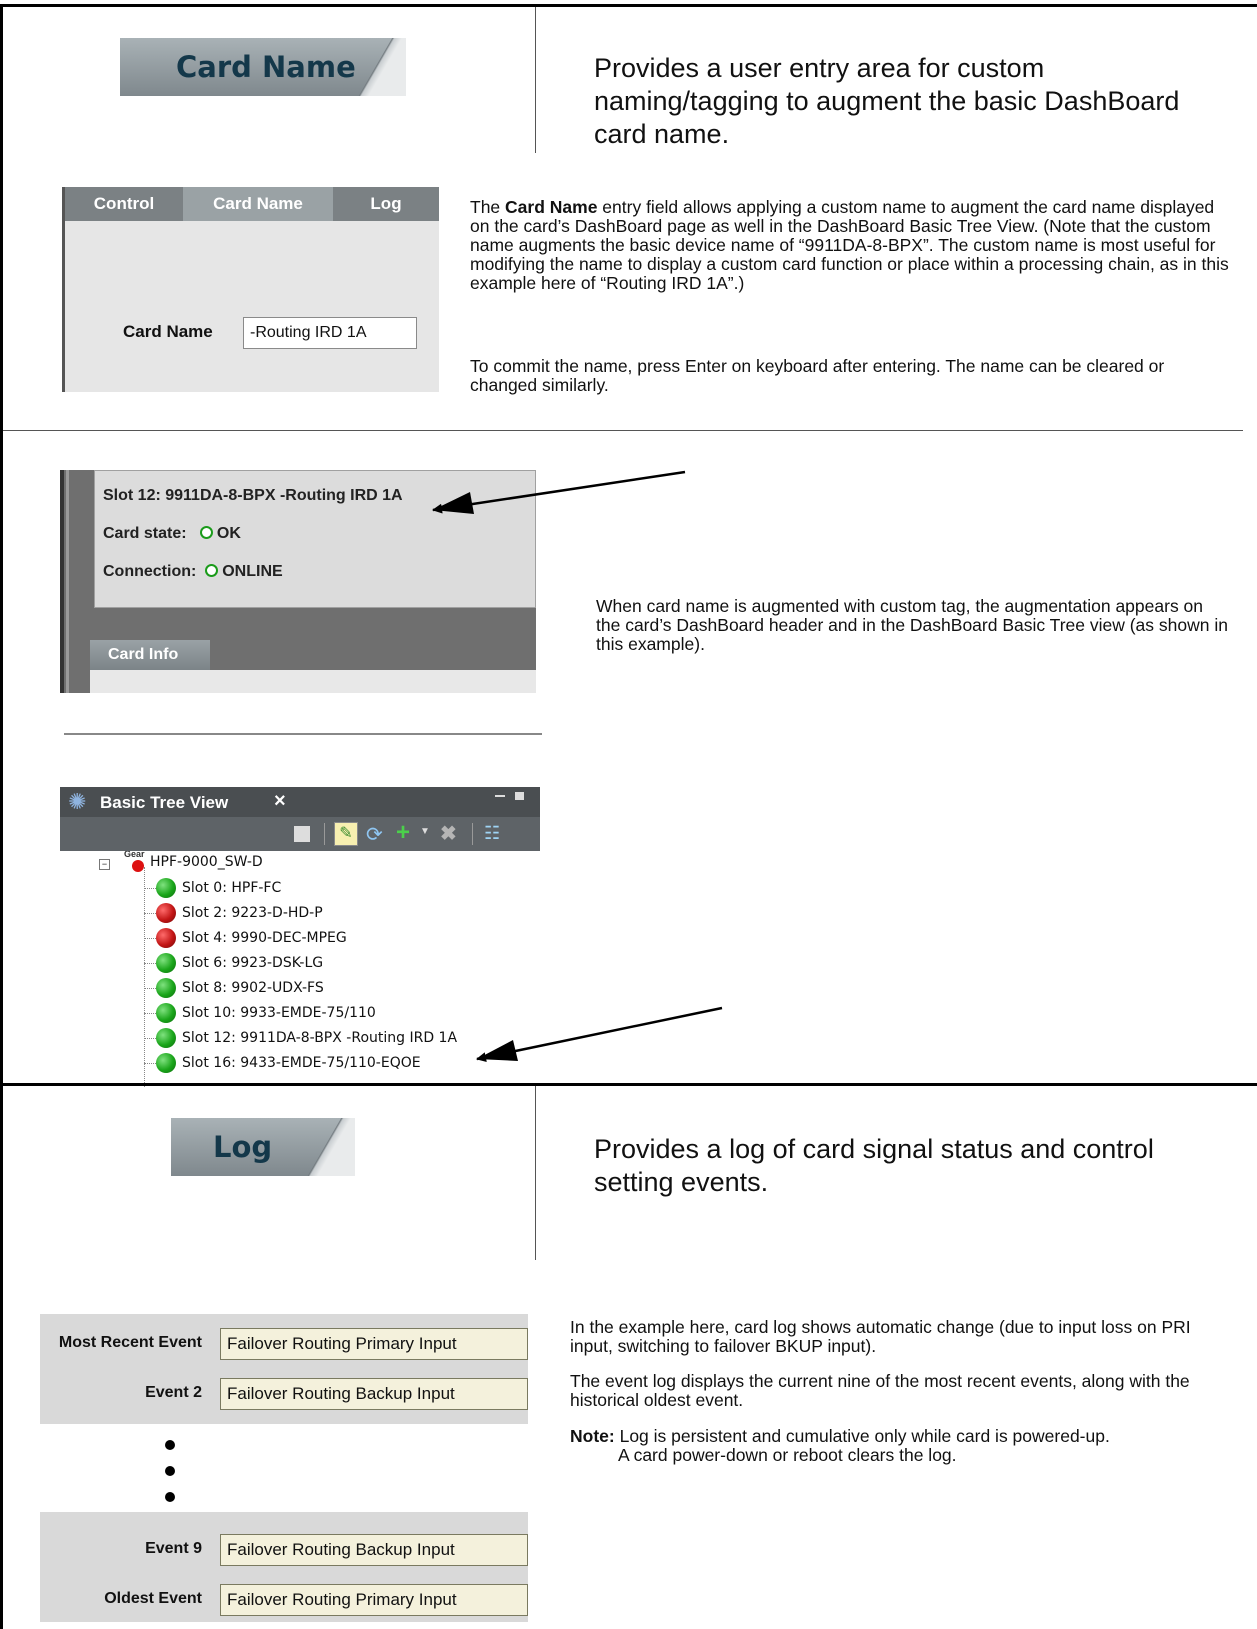  Describe the element at coordinates (374, 1550) in the screenshot. I see `event-9-field: Failover Routing Backup Input` at that location.